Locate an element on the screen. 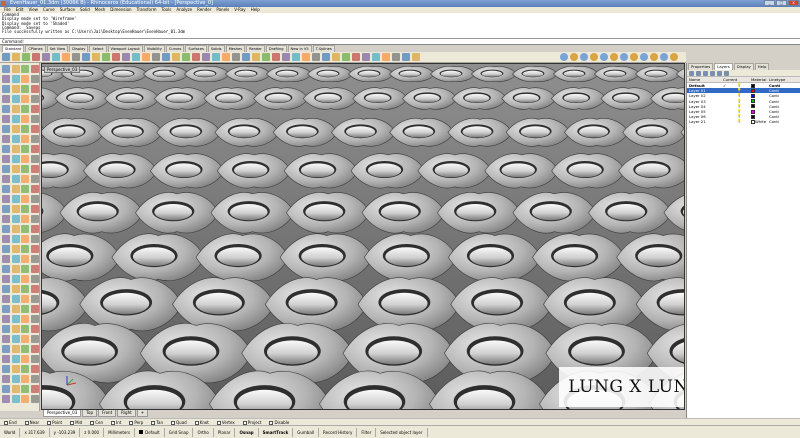  toolbar-tab-solids: Solids is located at coordinates (216, 48).